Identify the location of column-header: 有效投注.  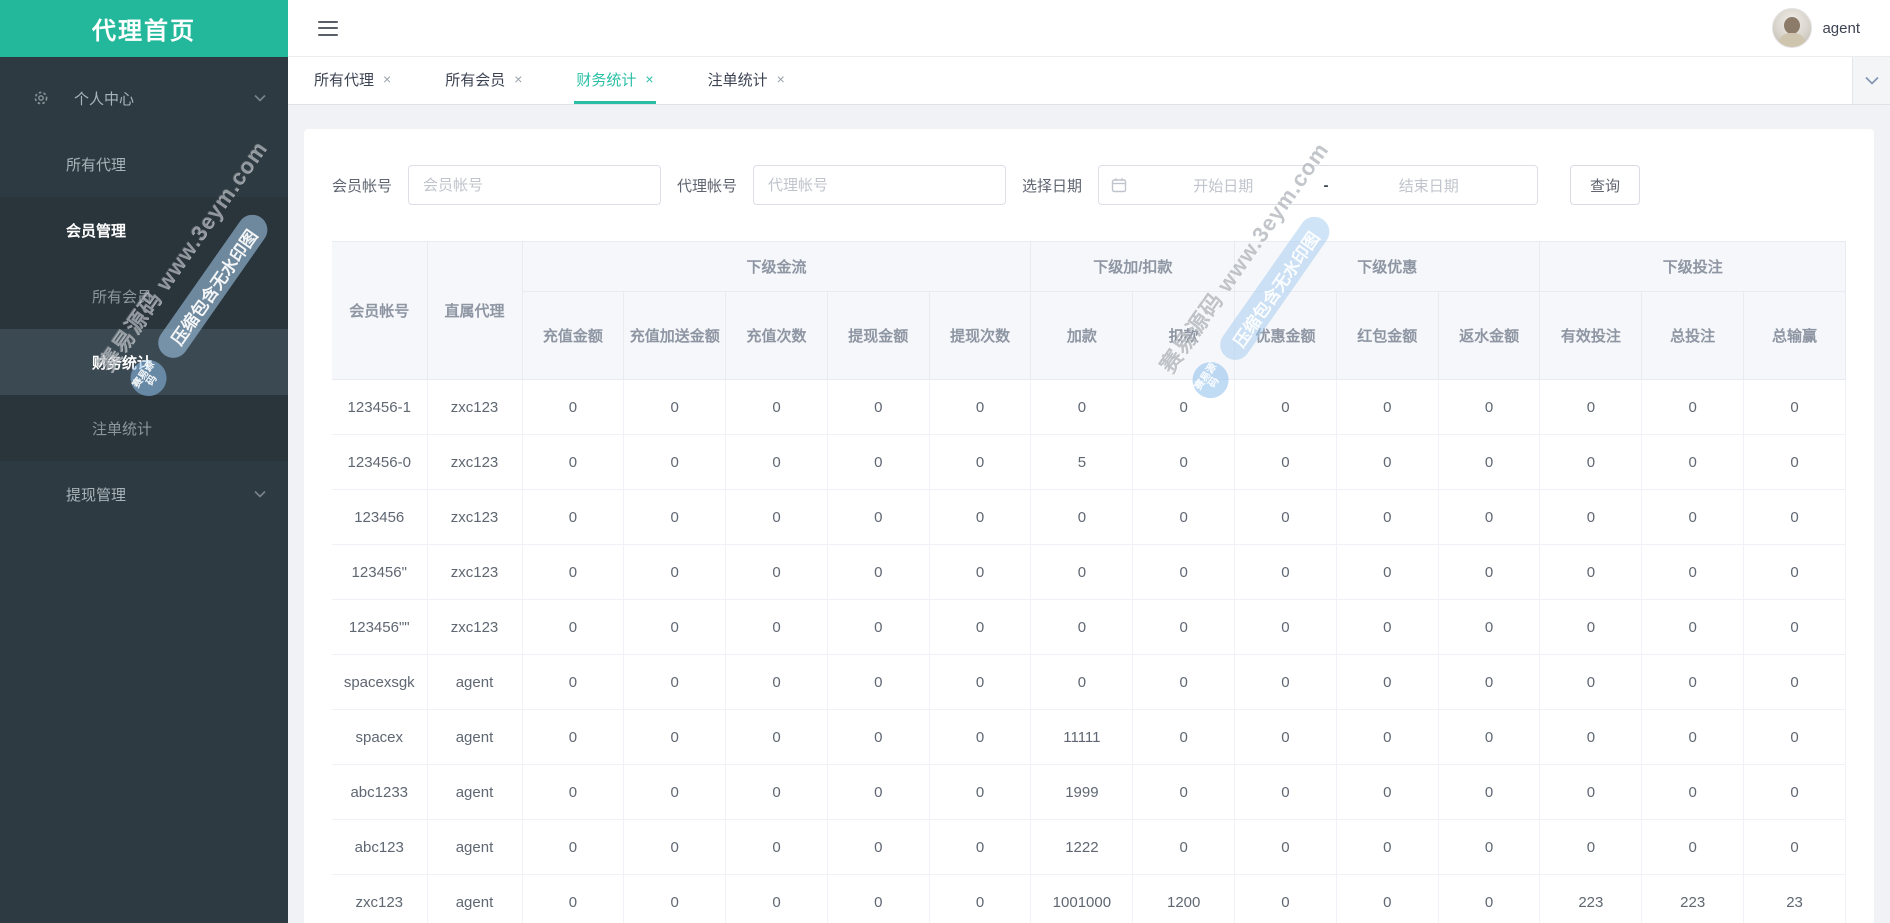
(1591, 335).